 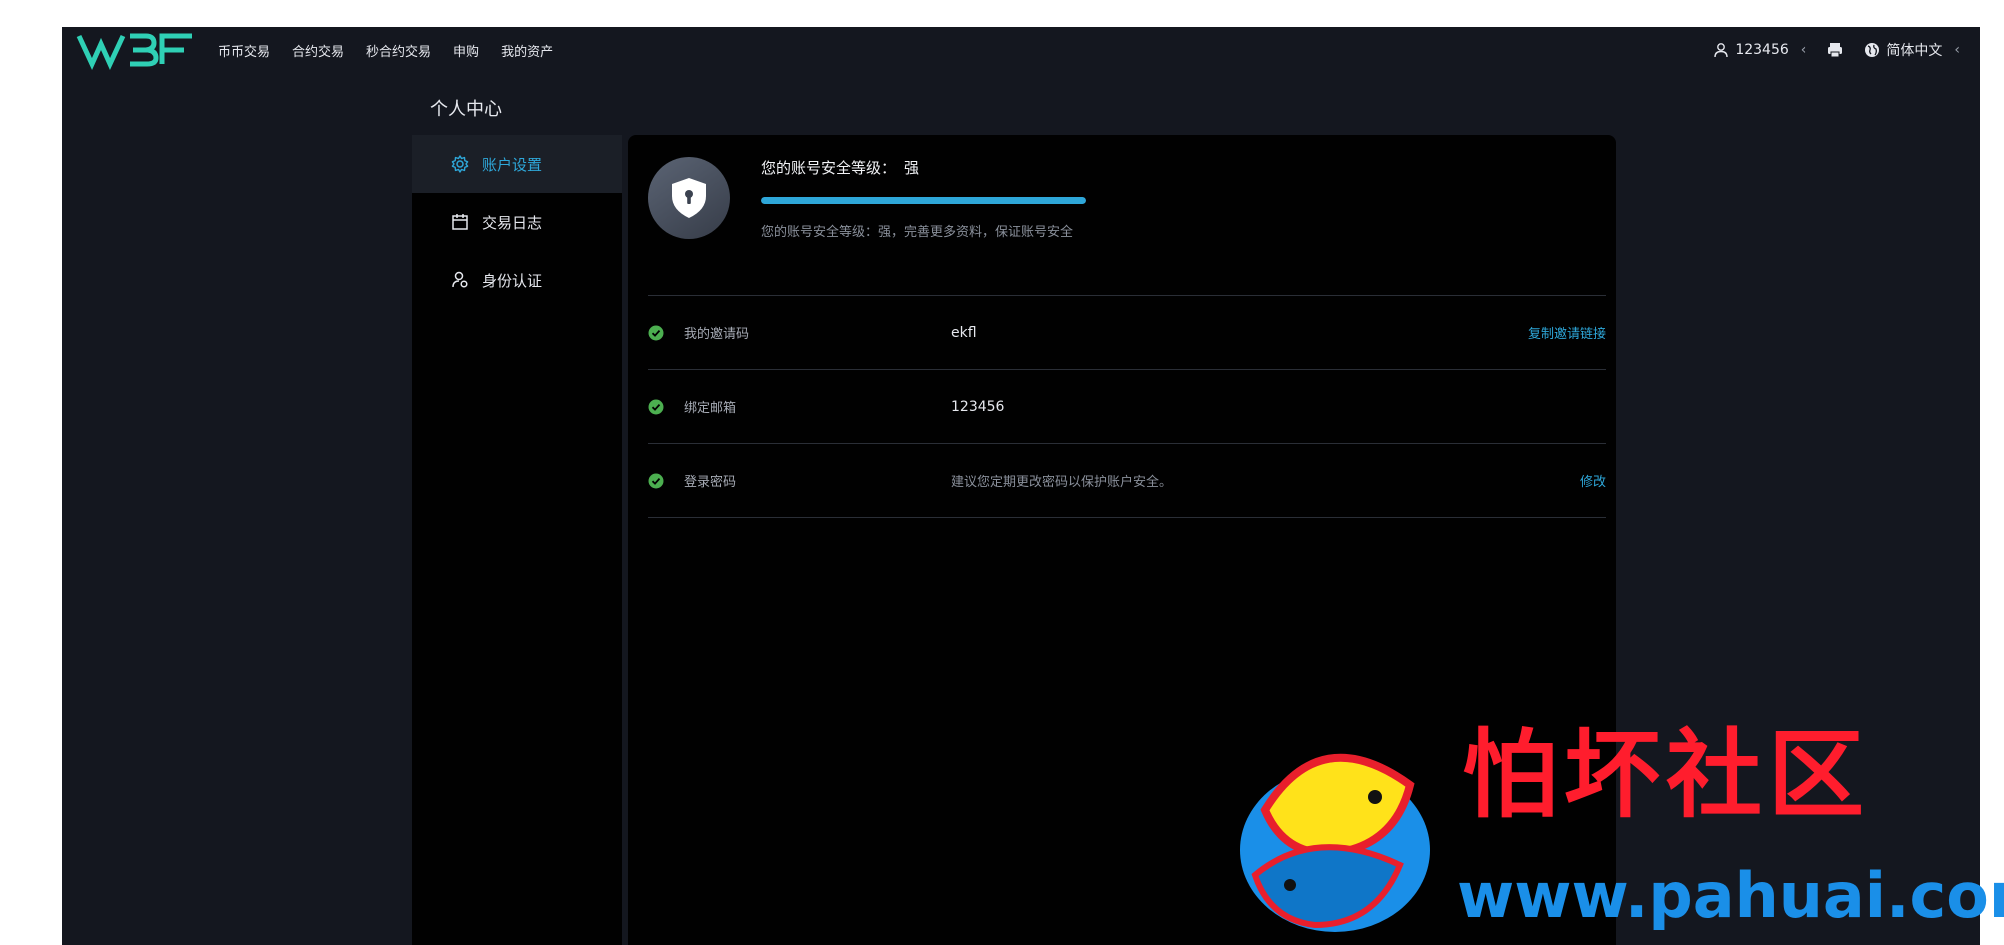 I want to click on security-badge, so click(x=689, y=198).